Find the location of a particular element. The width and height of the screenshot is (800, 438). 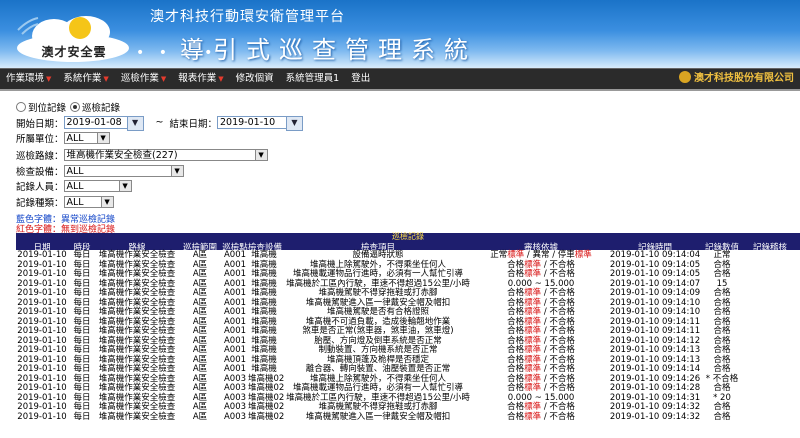

nav-work-environment: 作業環境 ▼ is located at coordinates (28, 79).